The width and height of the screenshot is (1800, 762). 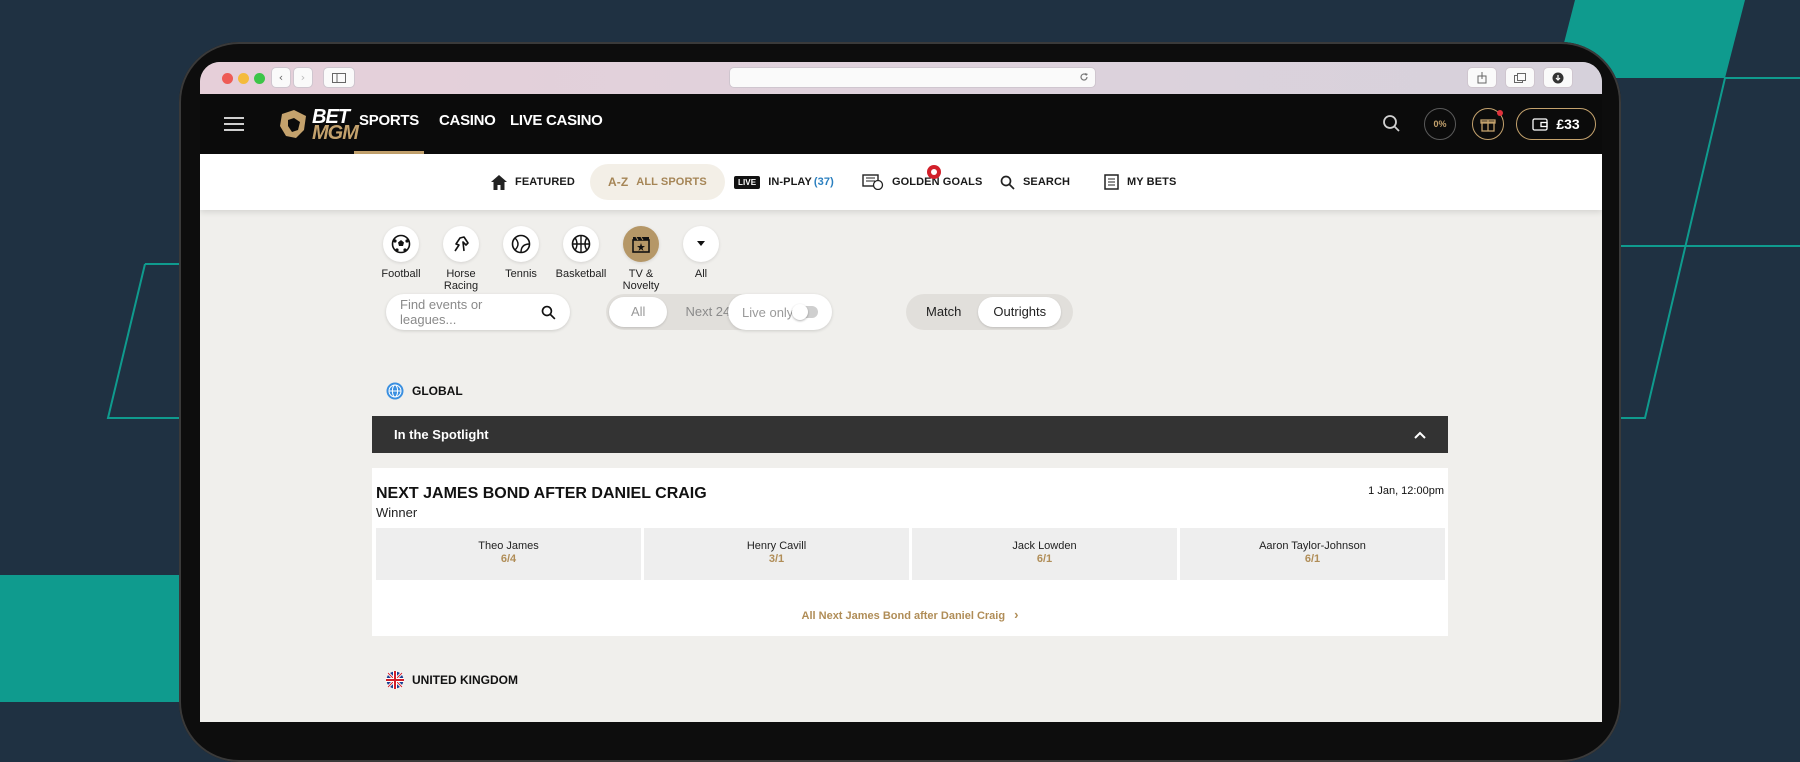 I want to click on market-type-toggle: Match Outrights, so click(x=989, y=312).